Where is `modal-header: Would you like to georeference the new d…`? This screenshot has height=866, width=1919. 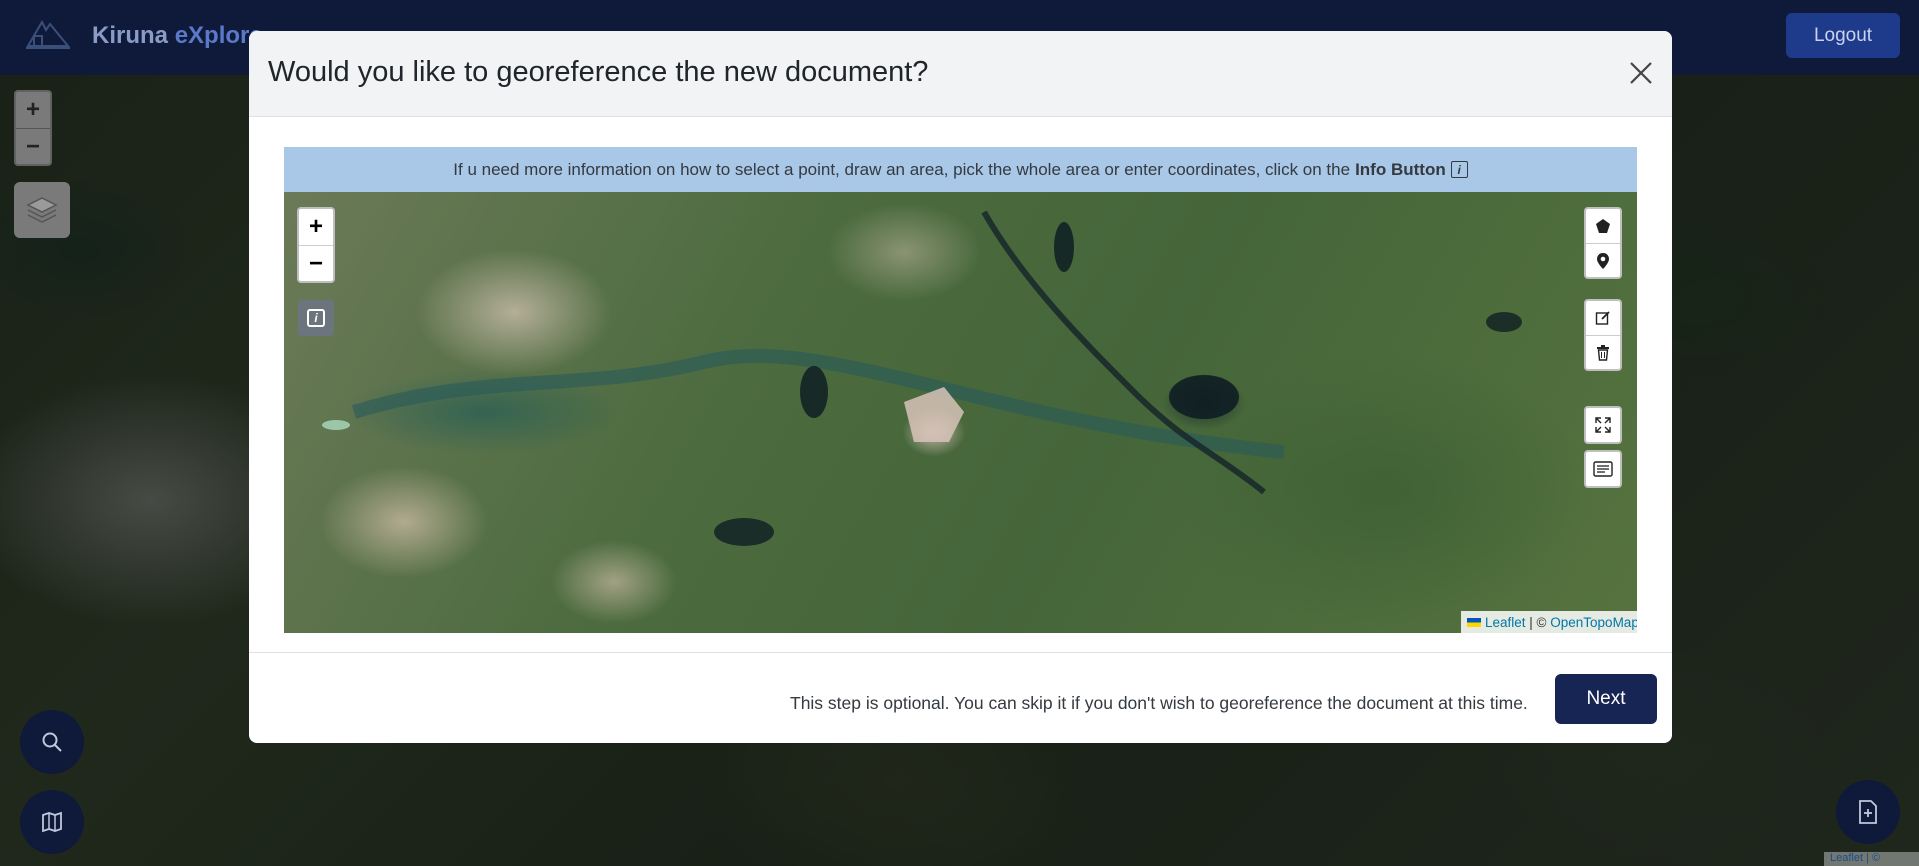 modal-header: Would you like to georeference the new d… is located at coordinates (960, 74).